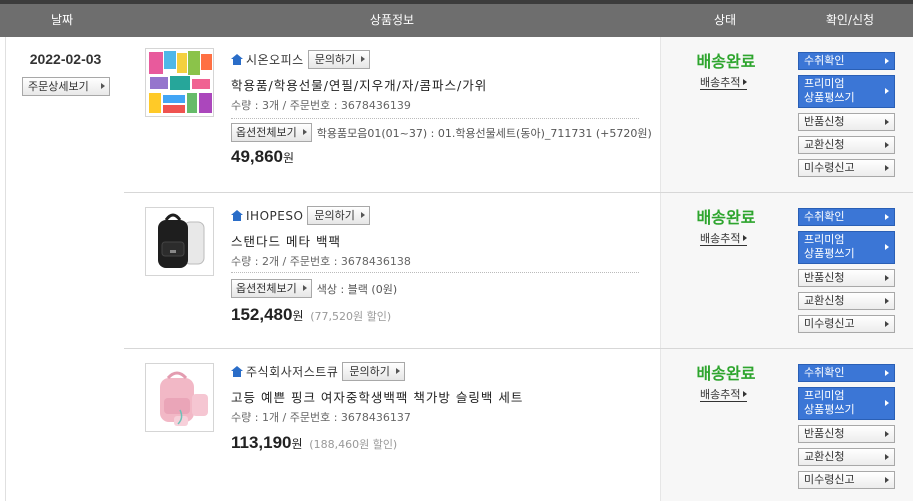  What do you see at coordinates (311, 315) in the screenshot?
I see `price: 152,480원 (77,520원 할인)` at bounding box center [311, 315].